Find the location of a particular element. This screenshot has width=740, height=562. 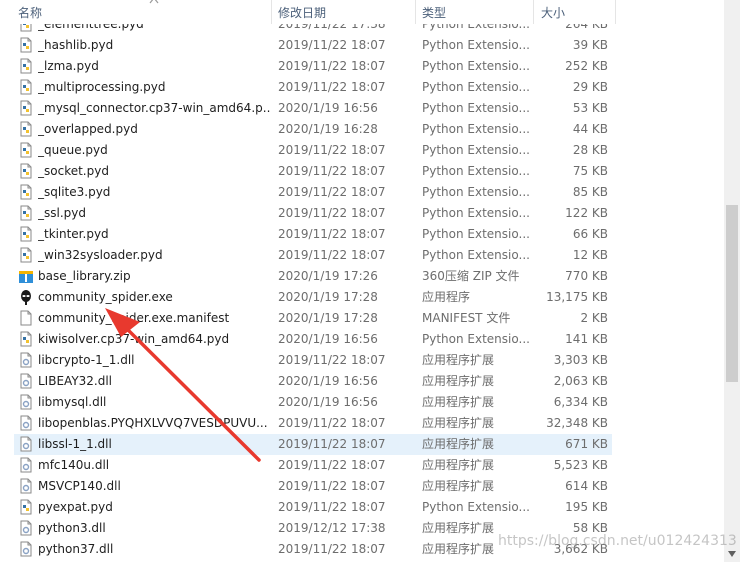

file-size: 66 KB is located at coordinates (590, 234).